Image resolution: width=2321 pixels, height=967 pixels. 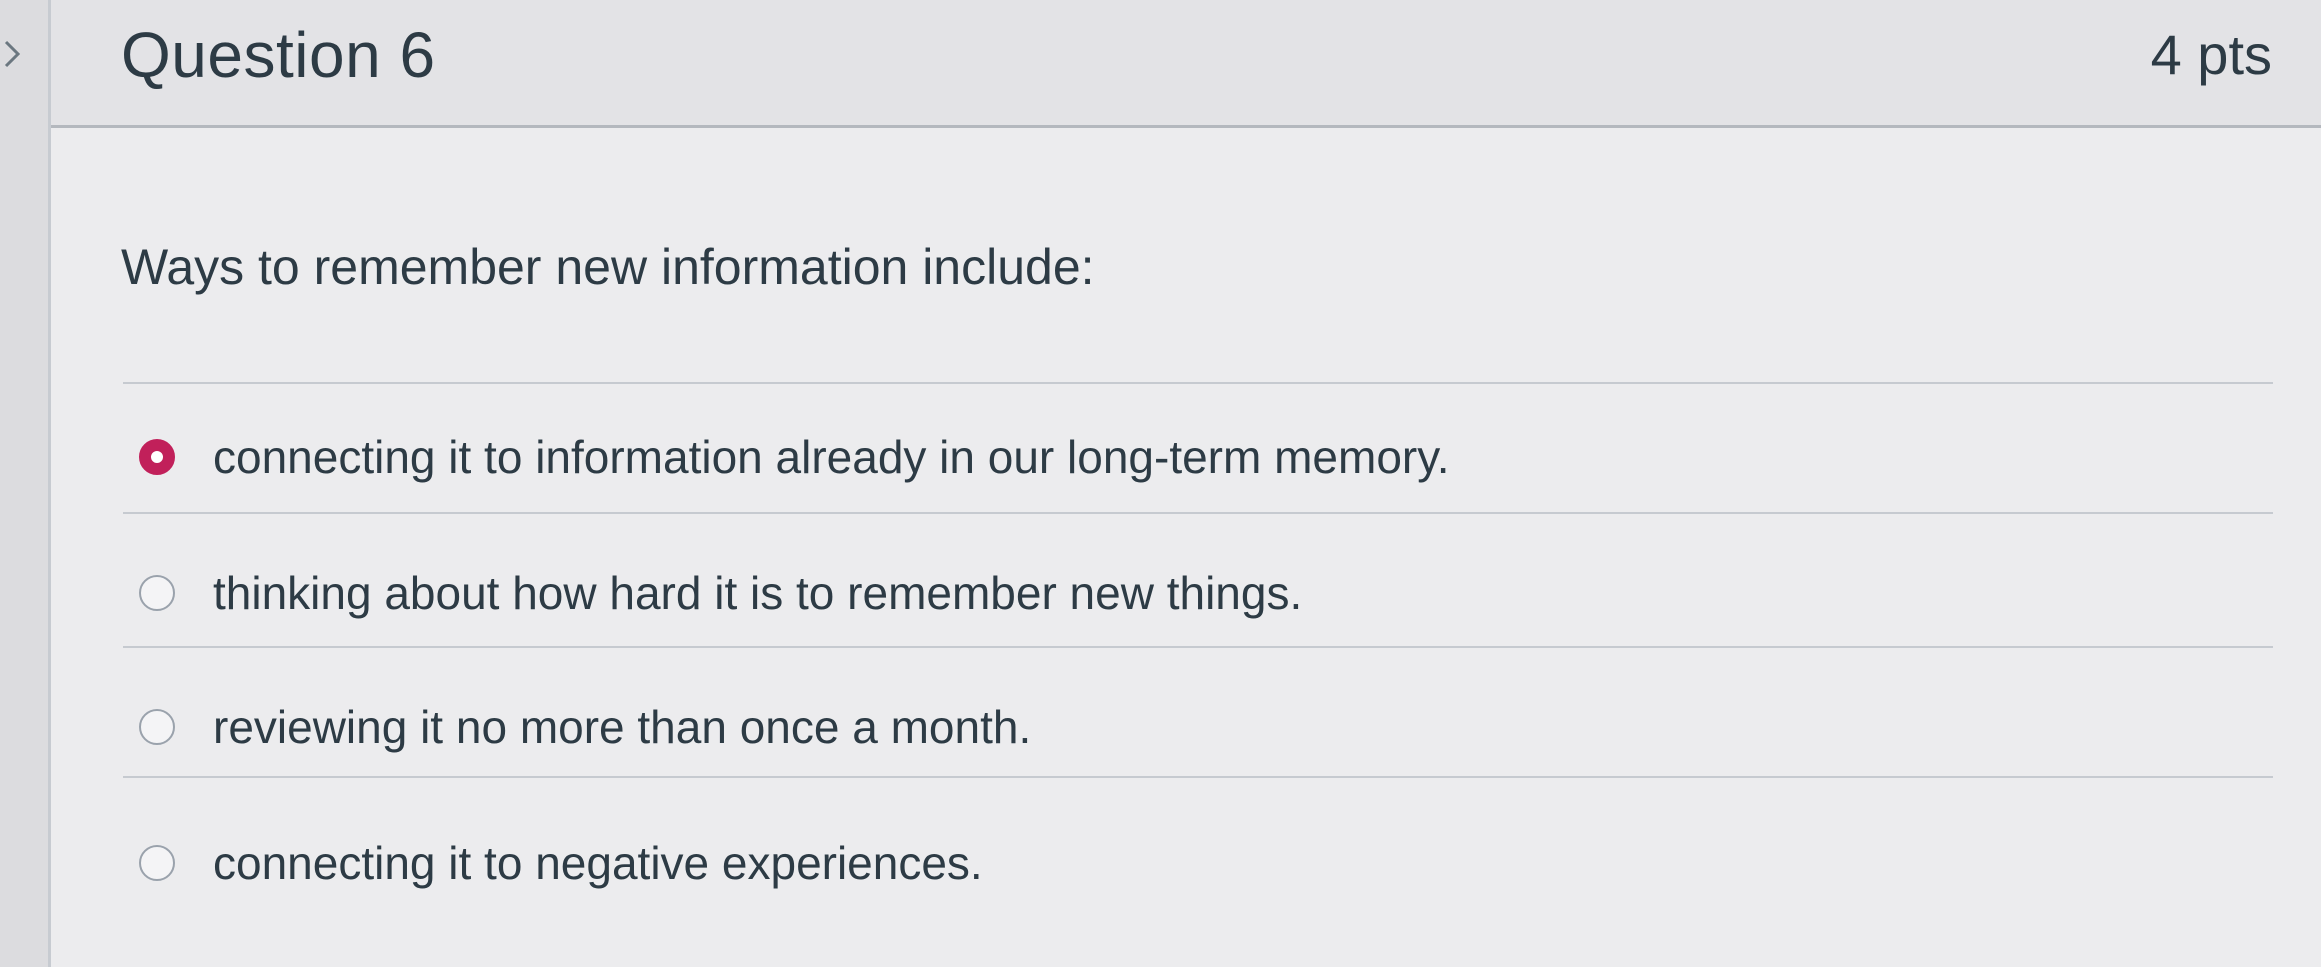 What do you see at coordinates (278, 55) in the screenshot?
I see `question-title: Question 6` at bounding box center [278, 55].